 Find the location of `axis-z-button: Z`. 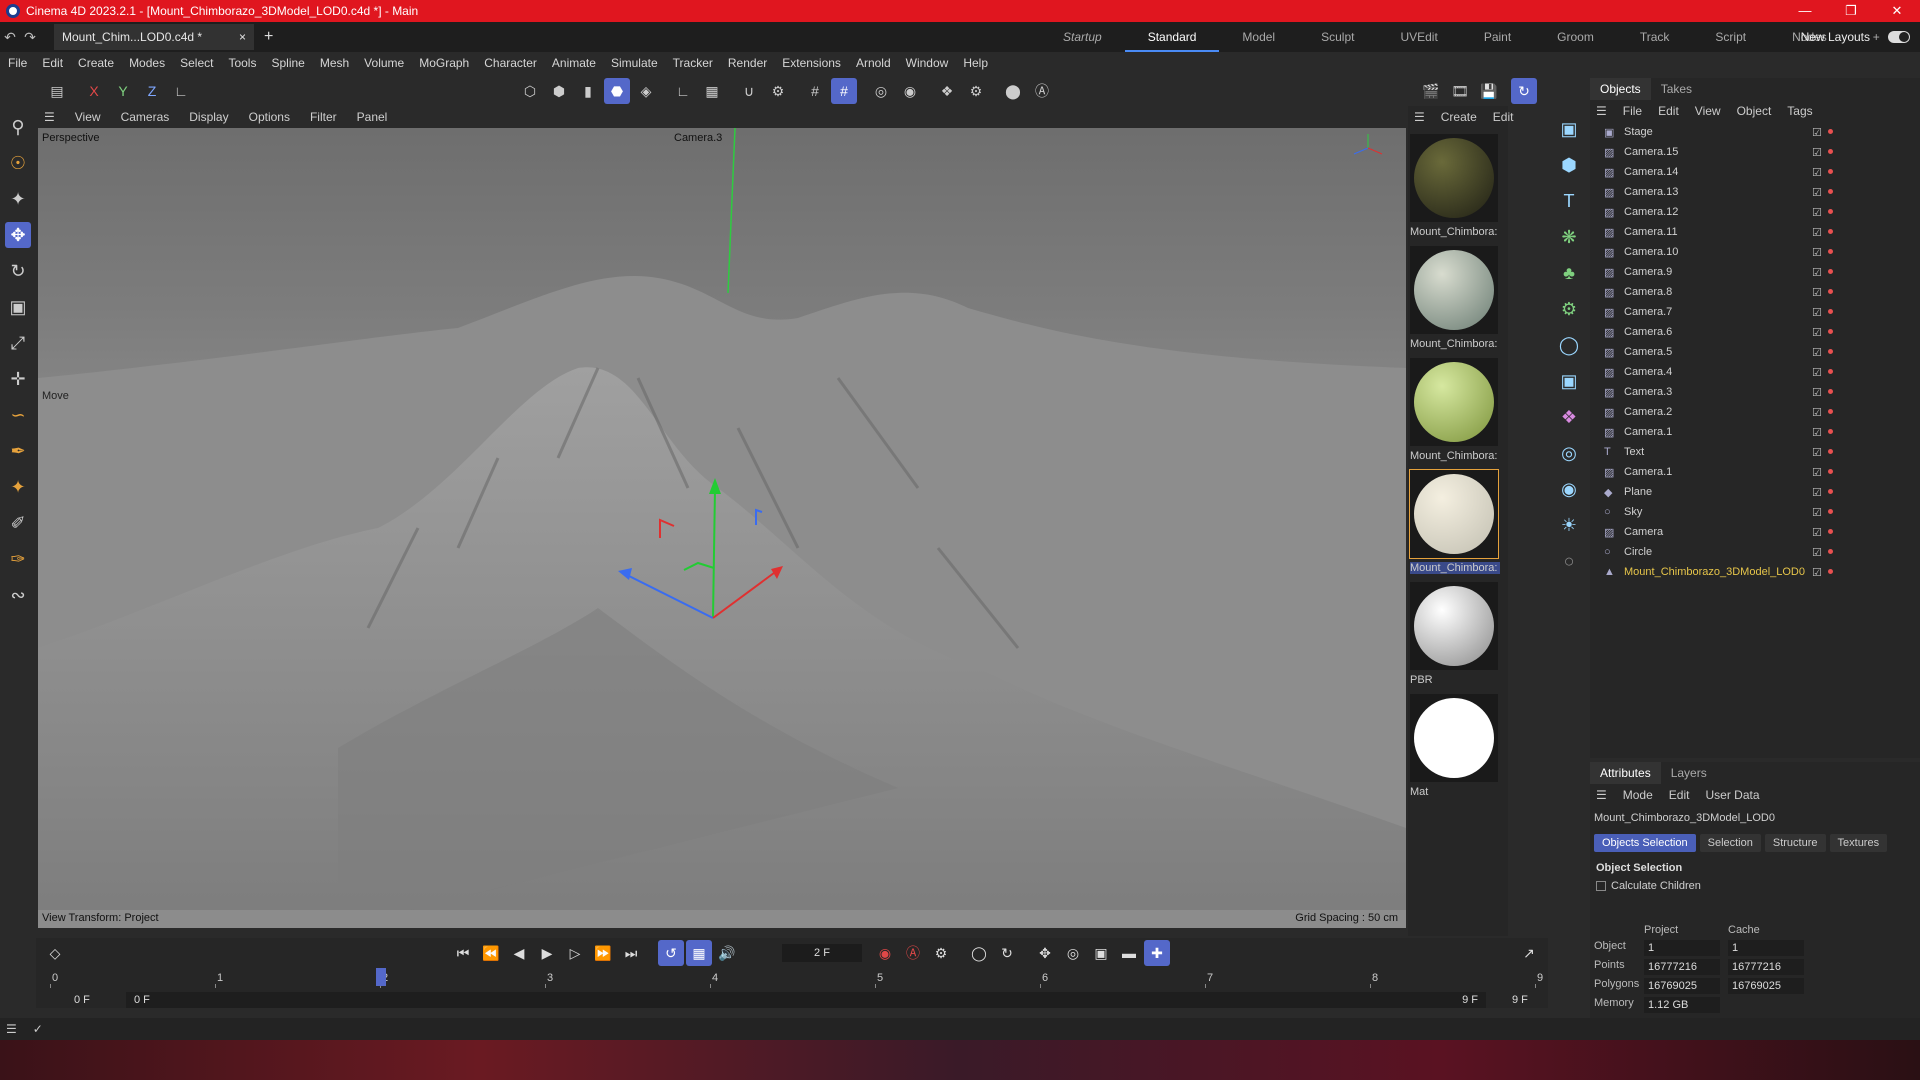

axis-z-button: Z is located at coordinates (152, 91).